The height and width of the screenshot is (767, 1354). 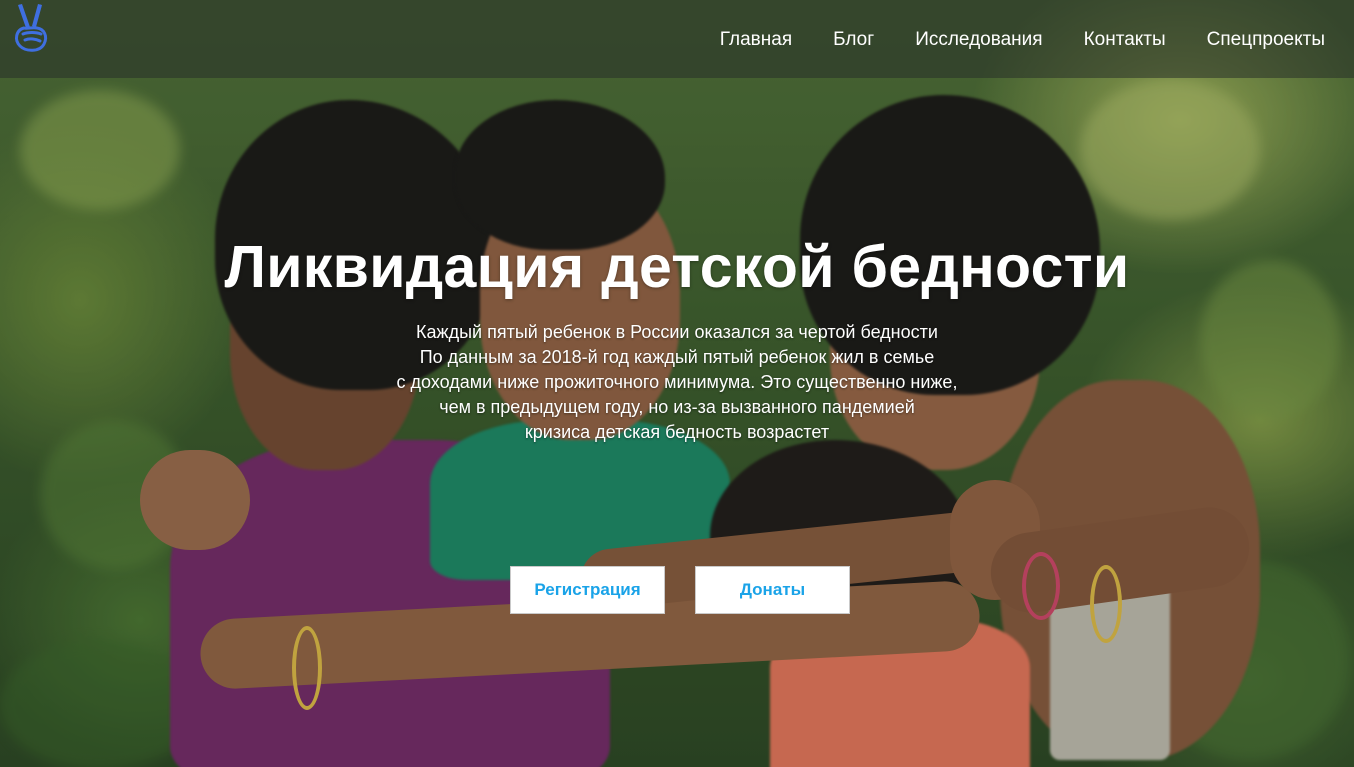 What do you see at coordinates (772, 590) in the screenshot?
I see `donate-button: Донаты` at bounding box center [772, 590].